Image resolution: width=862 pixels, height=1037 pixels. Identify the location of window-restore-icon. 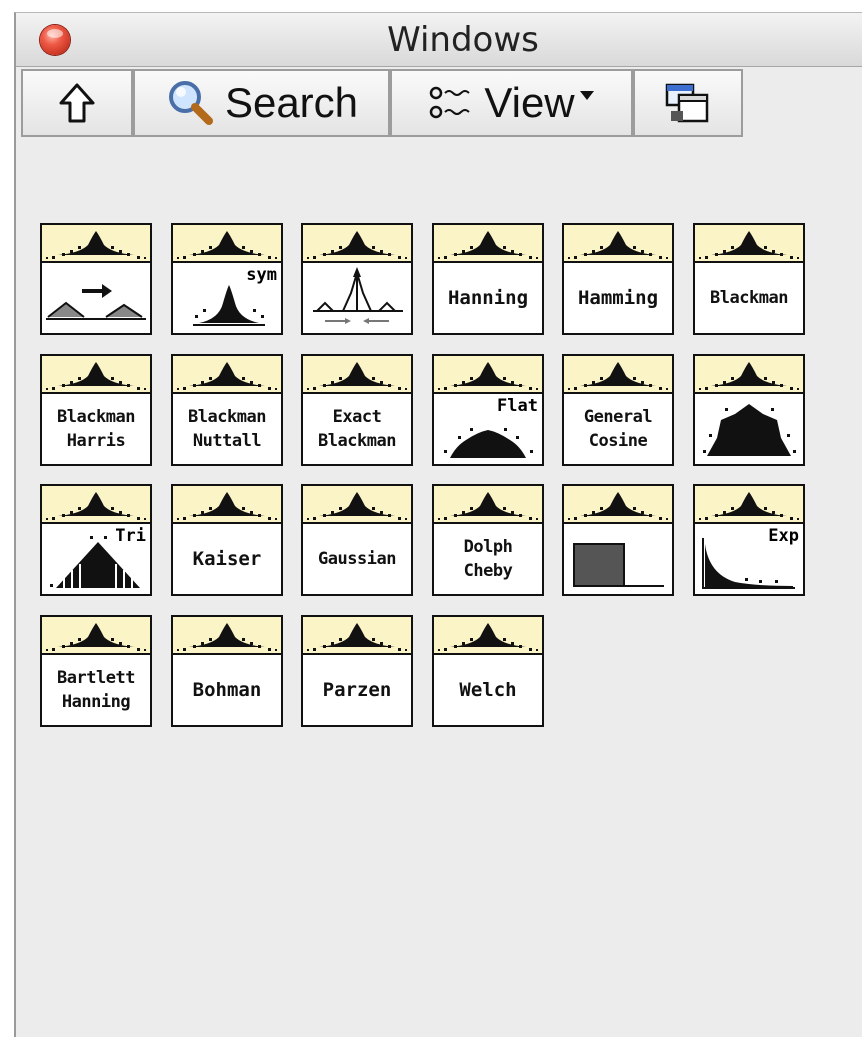
(687, 103).